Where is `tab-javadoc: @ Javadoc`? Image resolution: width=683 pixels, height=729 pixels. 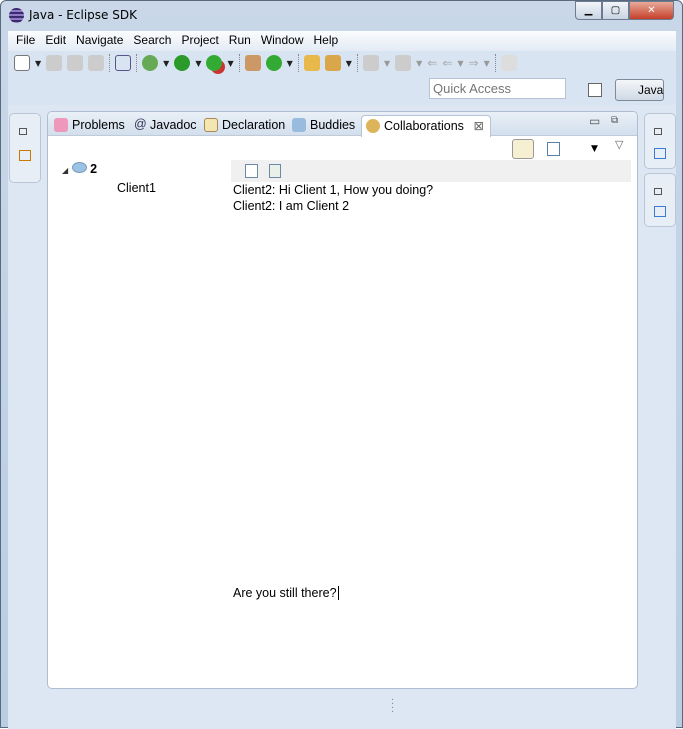
tab-javadoc: @ Javadoc is located at coordinates (165, 125).